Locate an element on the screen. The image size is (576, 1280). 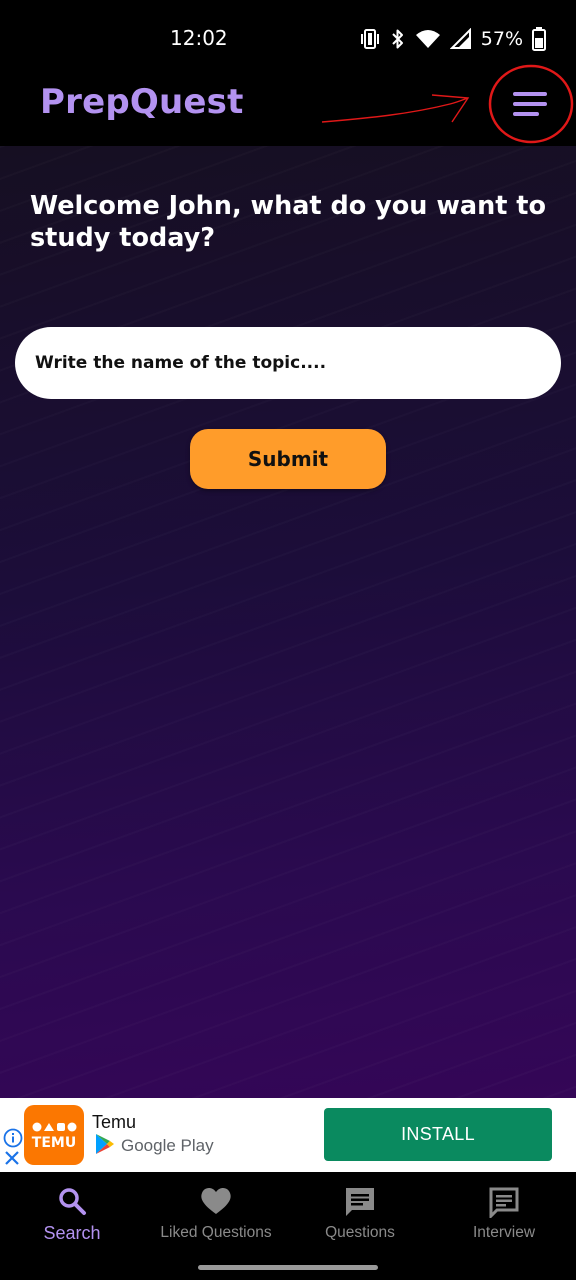
google-play-icon is located at coordinates (105, 1146).